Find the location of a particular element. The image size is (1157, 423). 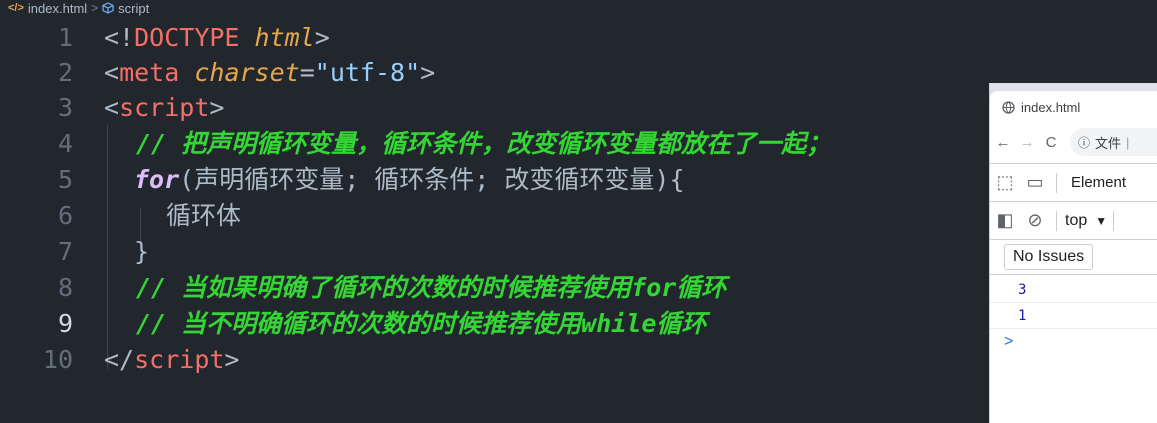

code-text: </script> is located at coordinates (171, 360).